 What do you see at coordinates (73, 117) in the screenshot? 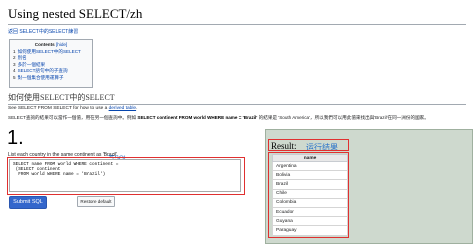
I see `description-start: SELECT查詢的結果可以當作一個值，用在另一個查詢中。例如` at bounding box center [73, 117].